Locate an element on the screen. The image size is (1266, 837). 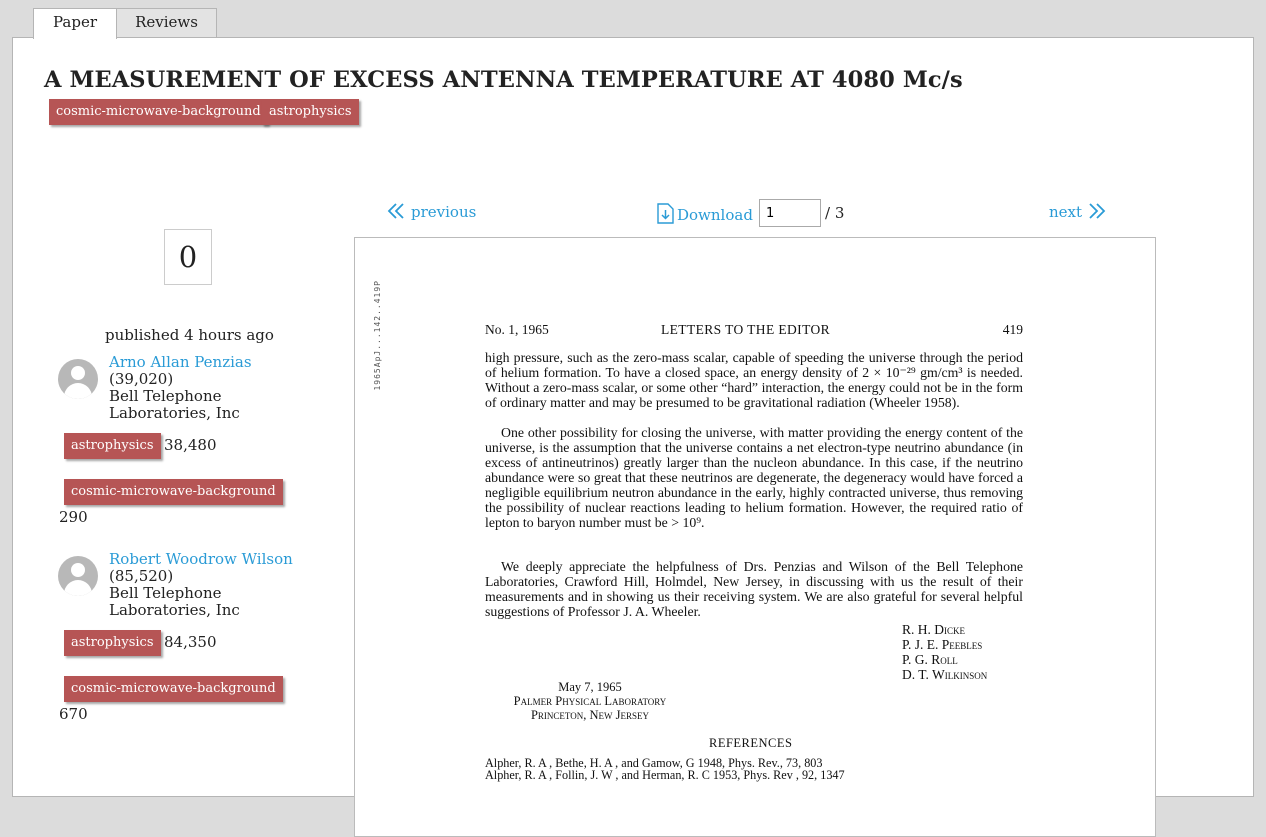
double-chevron-right-icon is located at coordinates (1097, 211).